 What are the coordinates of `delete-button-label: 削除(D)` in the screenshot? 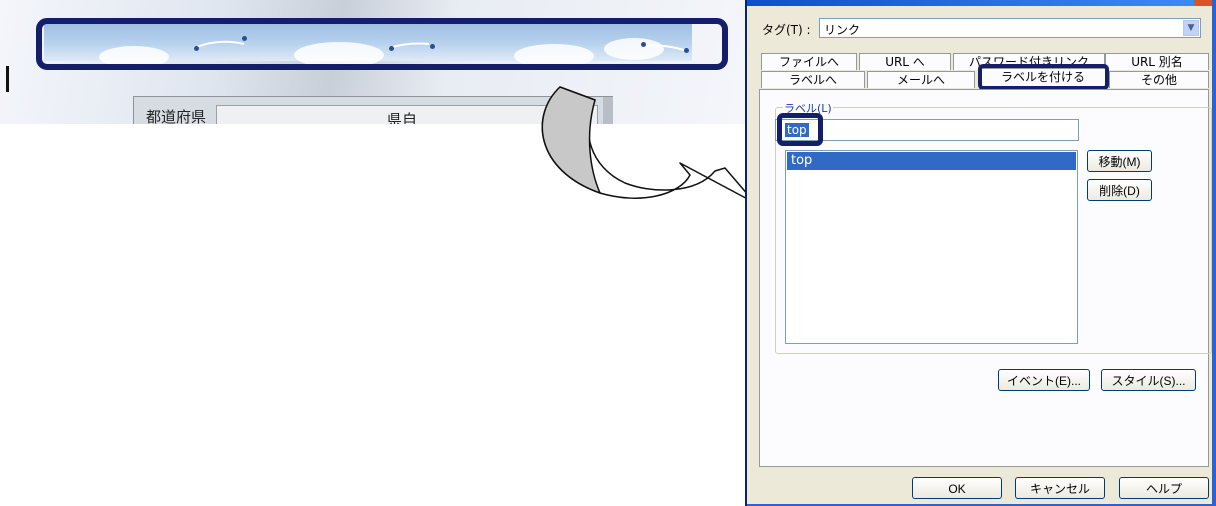 It's located at (1119, 191).